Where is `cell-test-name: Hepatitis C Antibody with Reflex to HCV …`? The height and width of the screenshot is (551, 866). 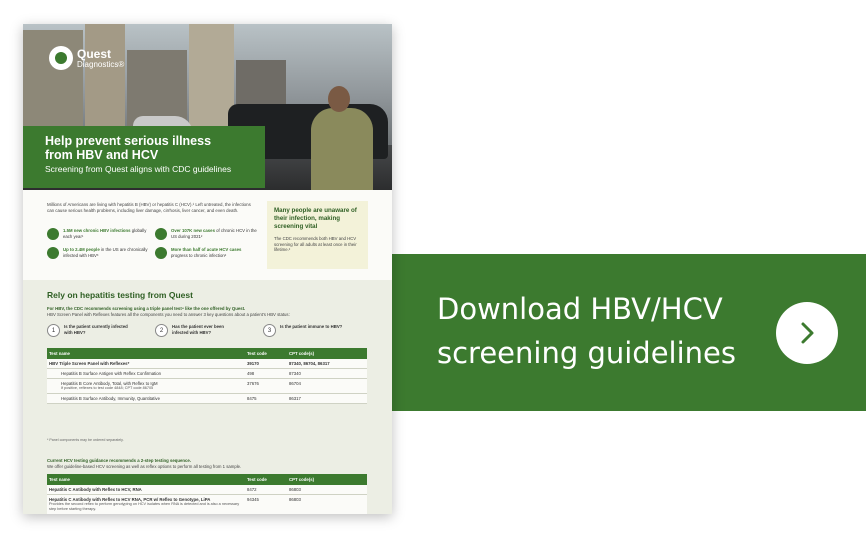 cell-test-name: Hepatitis C Antibody with Reflex to HCV … is located at coordinates (147, 504).